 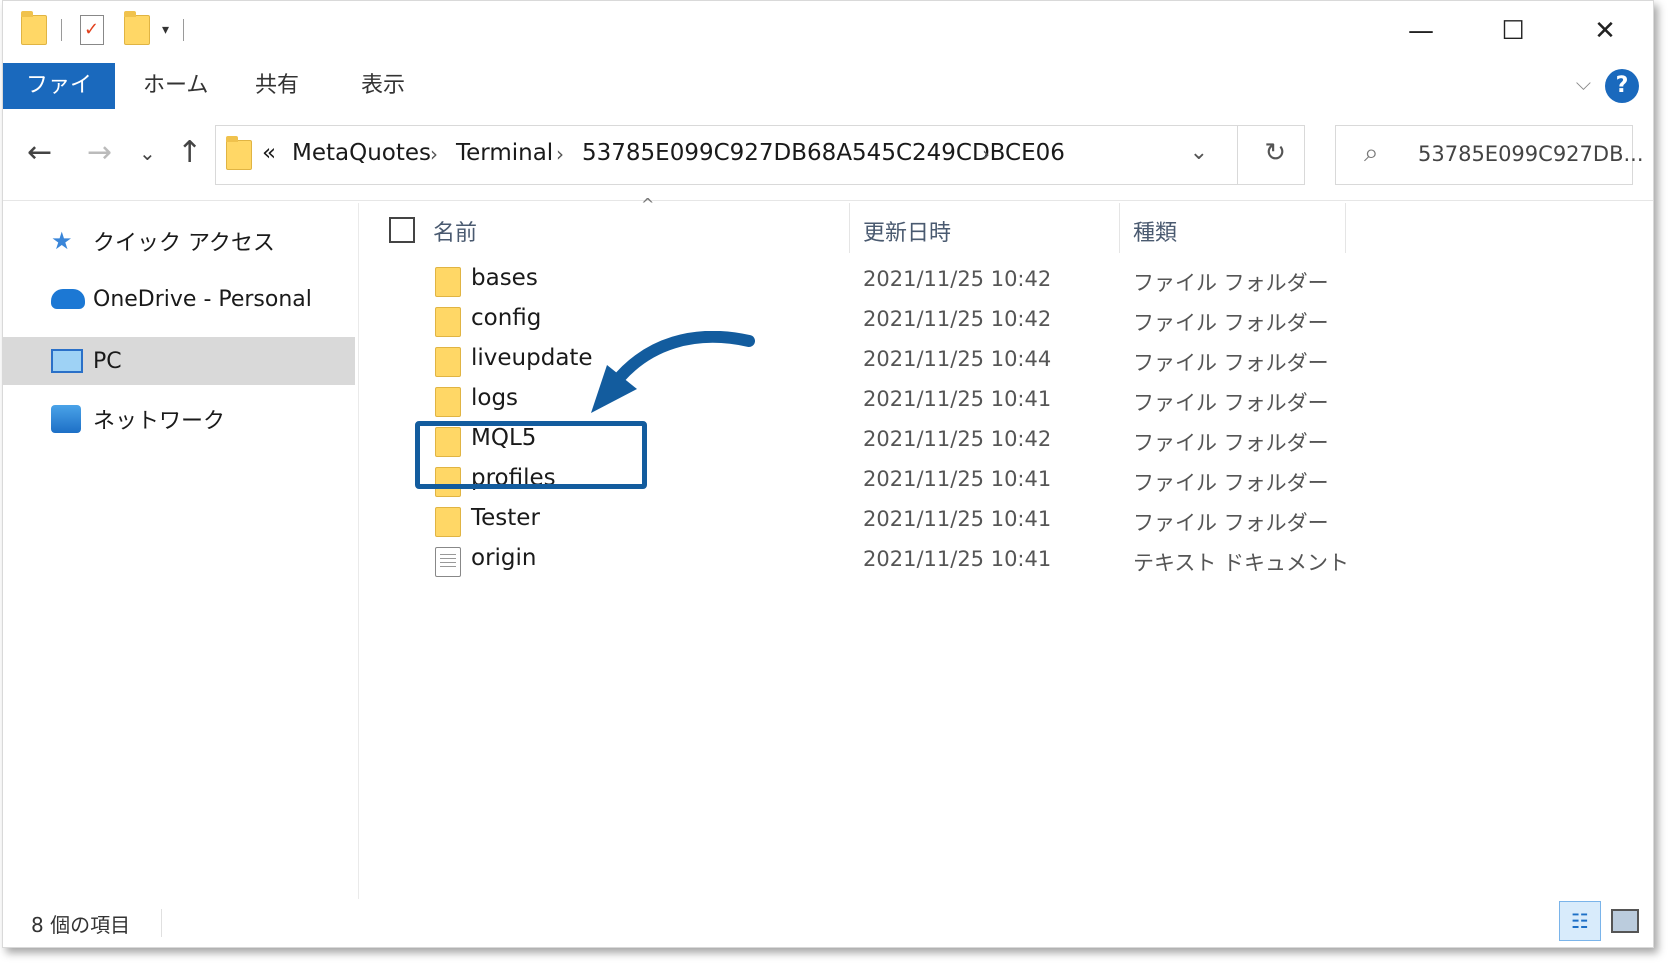 I want to click on nav-item-quick-access: ★ クイック アクセス, so click(x=179, y=241).